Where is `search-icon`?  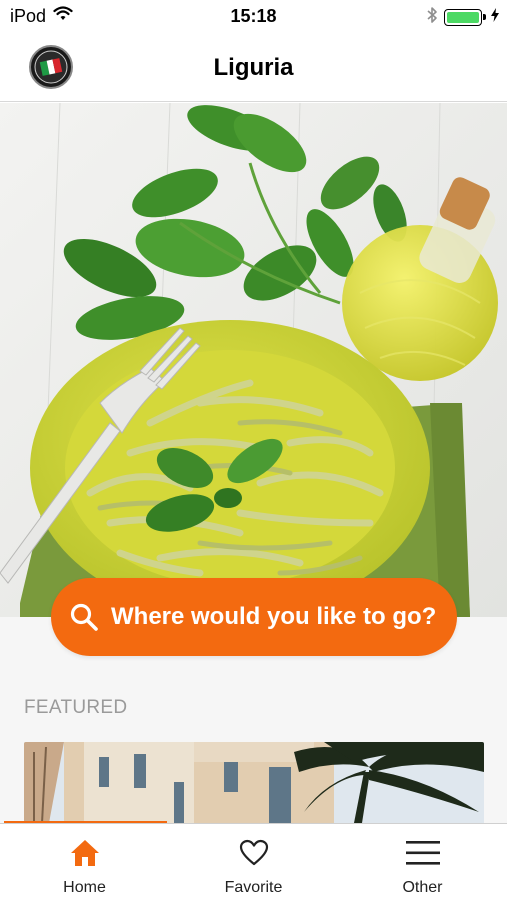
search-icon is located at coordinates (84, 617).